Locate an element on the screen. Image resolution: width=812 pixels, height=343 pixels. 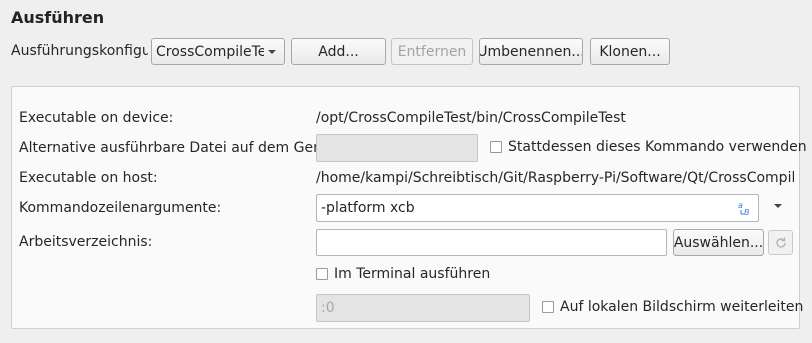
reset-icon is located at coordinates (780, 242).